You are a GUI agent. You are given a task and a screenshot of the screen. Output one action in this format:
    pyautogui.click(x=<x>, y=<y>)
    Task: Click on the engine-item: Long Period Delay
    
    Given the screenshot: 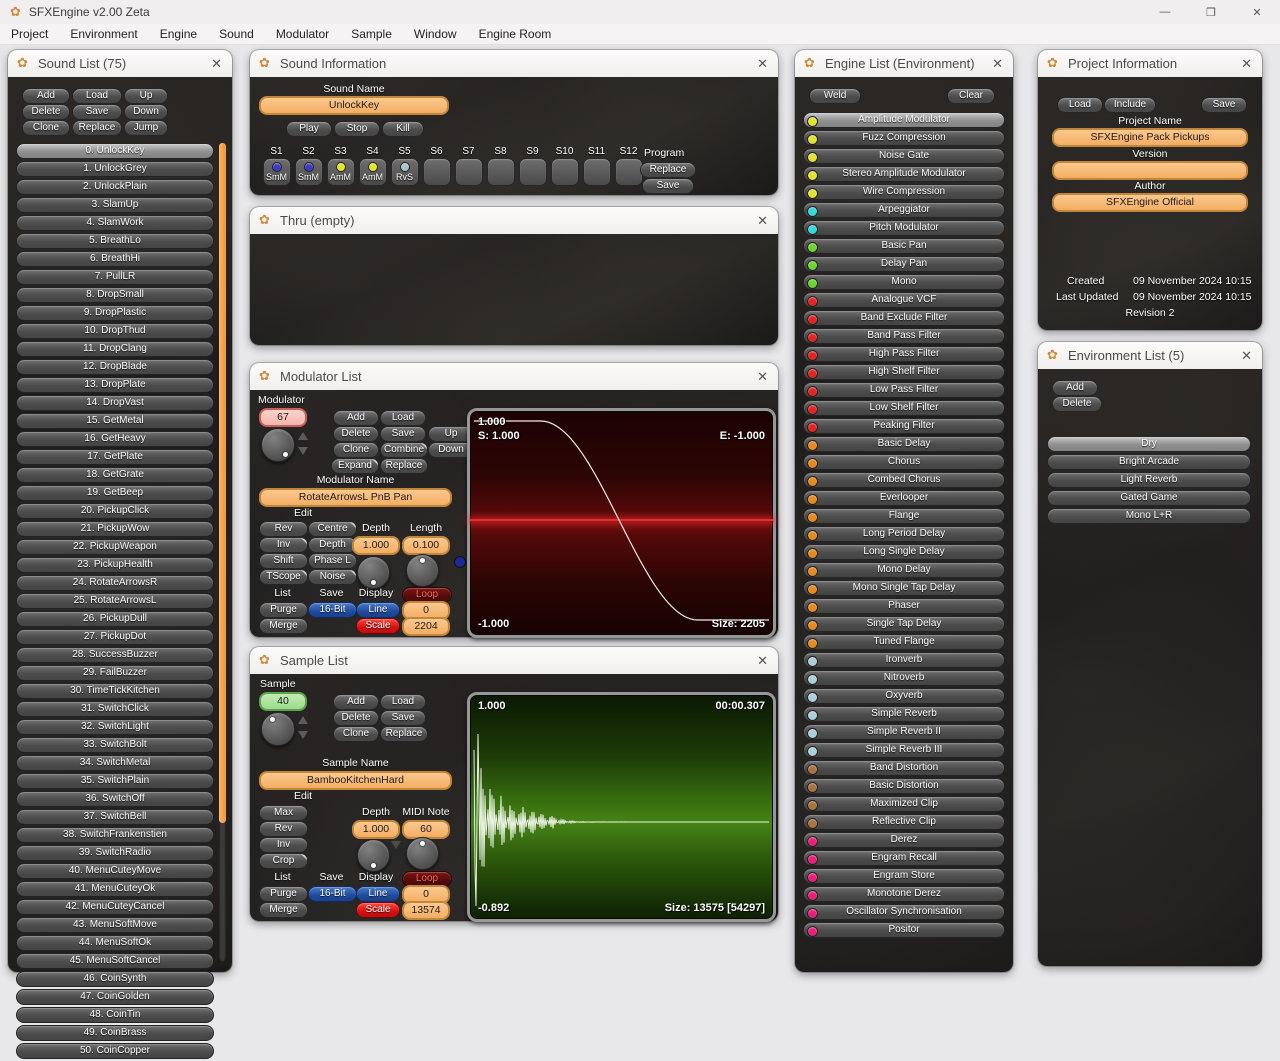 What is the action you would take?
    pyautogui.click(x=904, y=534)
    